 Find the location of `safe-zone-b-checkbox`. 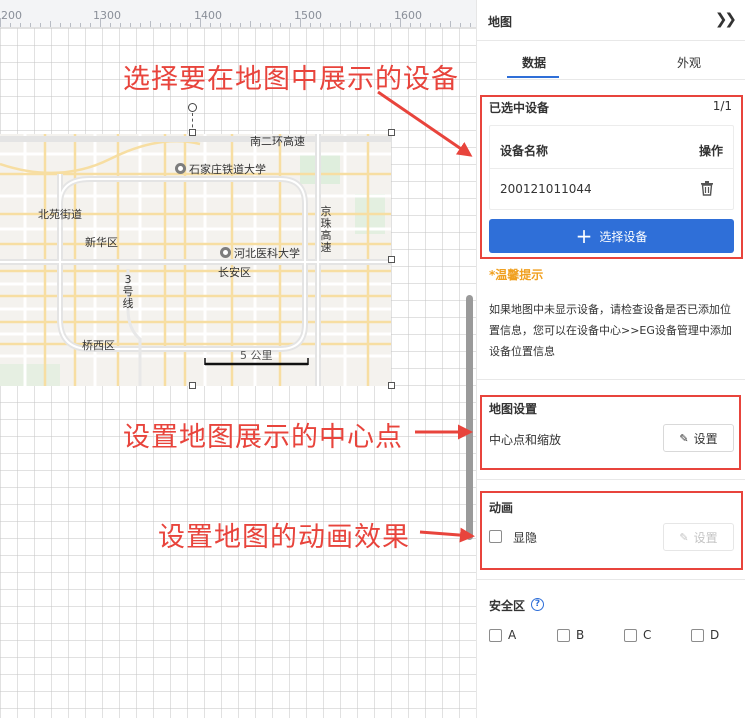

safe-zone-b-checkbox is located at coordinates (563, 635).